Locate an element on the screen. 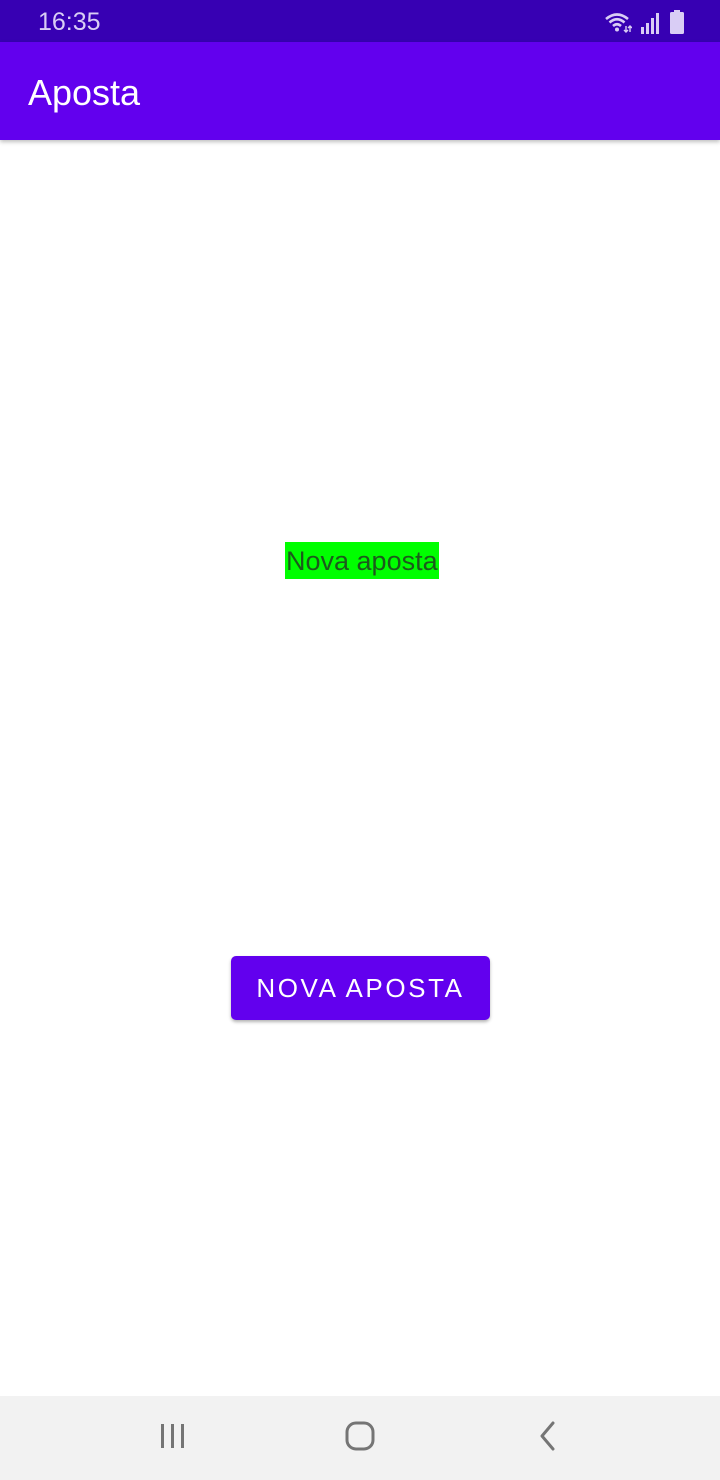 The image size is (720, 1480). new-bet-button: Nova aposta is located at coordinates (360, 988).